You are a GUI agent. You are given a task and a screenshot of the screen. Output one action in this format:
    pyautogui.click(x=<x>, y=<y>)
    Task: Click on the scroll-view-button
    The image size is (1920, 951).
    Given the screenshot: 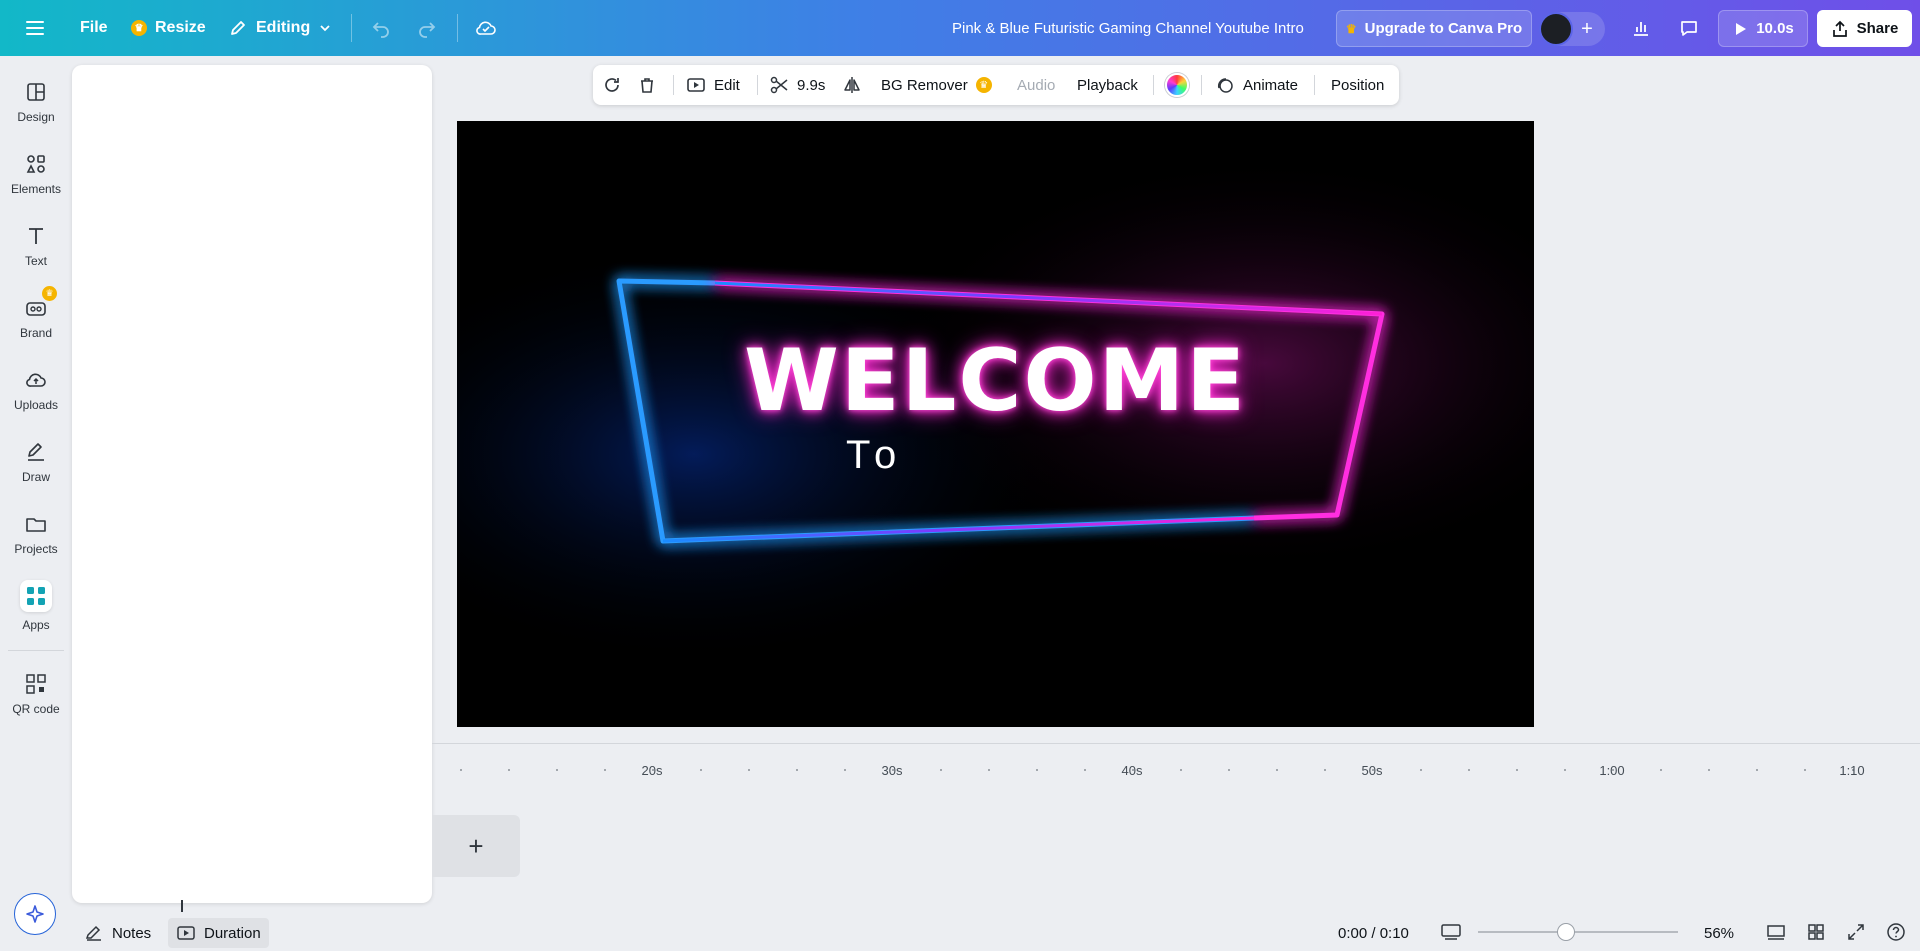 What is the action you would take?
    pyautogui.click(x=1776, y=932)
    